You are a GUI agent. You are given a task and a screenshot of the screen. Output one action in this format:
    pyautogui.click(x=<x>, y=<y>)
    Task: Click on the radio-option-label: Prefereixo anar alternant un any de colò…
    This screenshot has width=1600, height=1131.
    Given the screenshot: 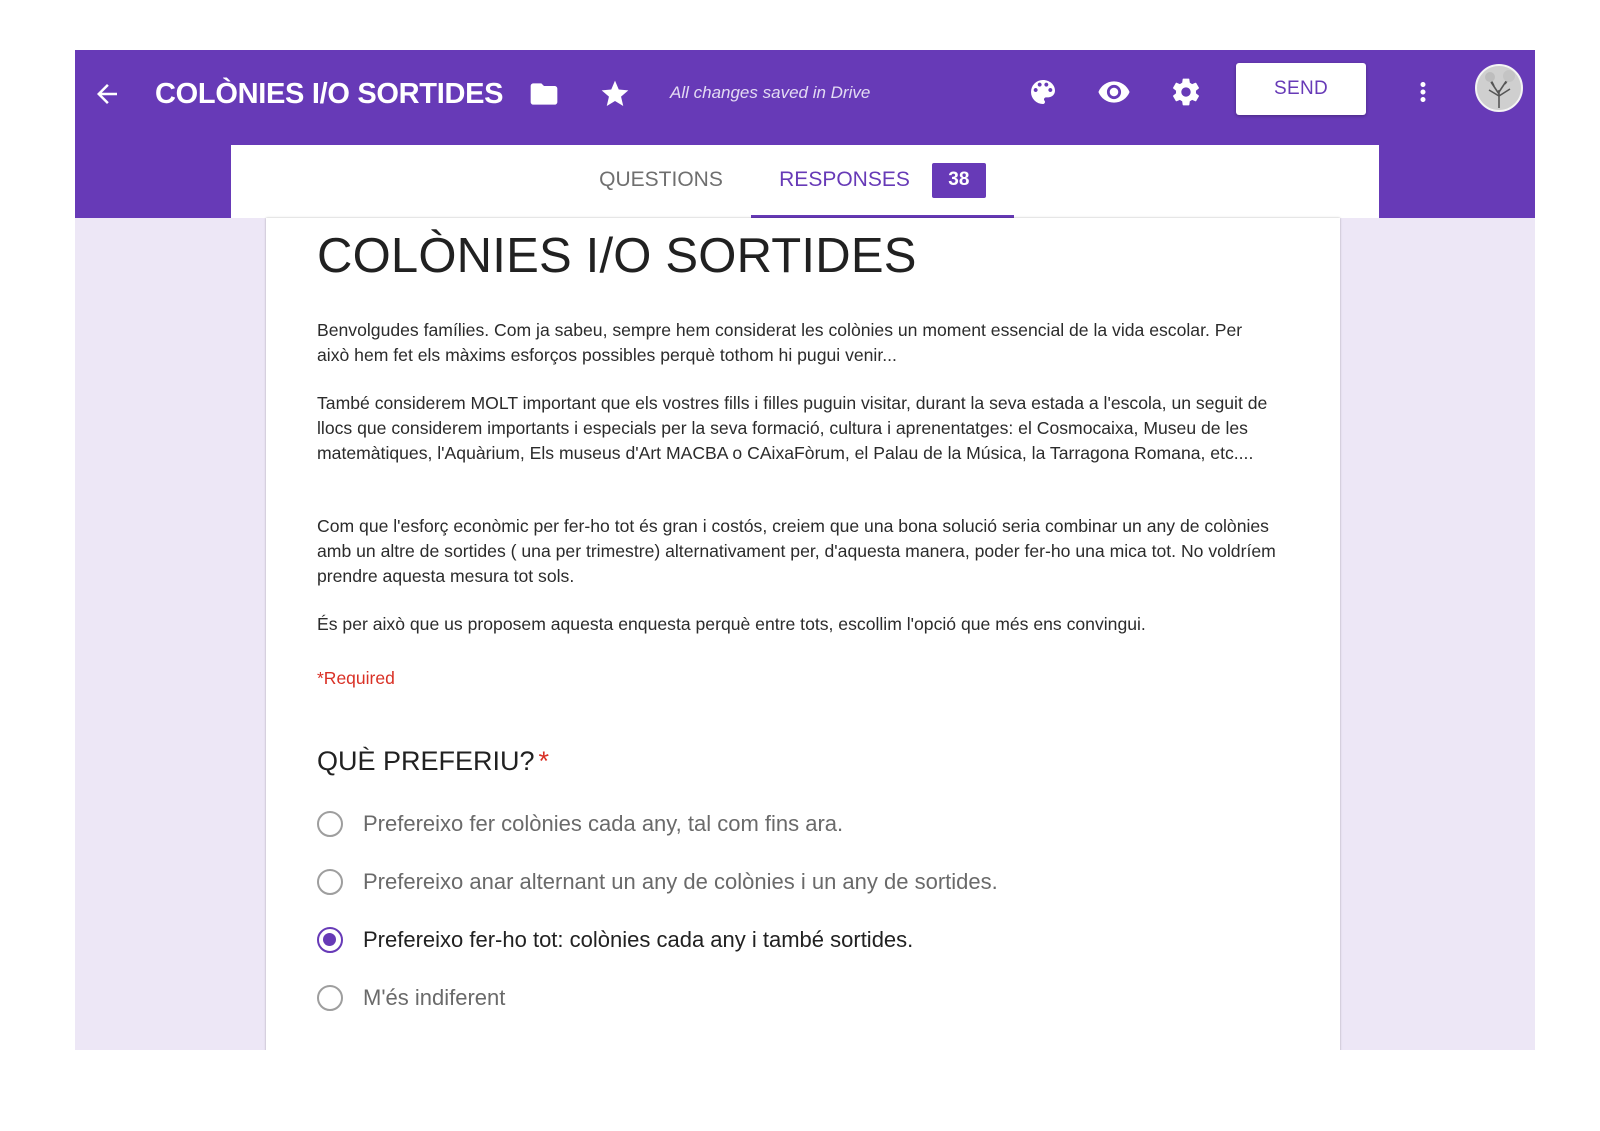 What is the action you would take?
    pyautogui.click(x=680, y=881)
    